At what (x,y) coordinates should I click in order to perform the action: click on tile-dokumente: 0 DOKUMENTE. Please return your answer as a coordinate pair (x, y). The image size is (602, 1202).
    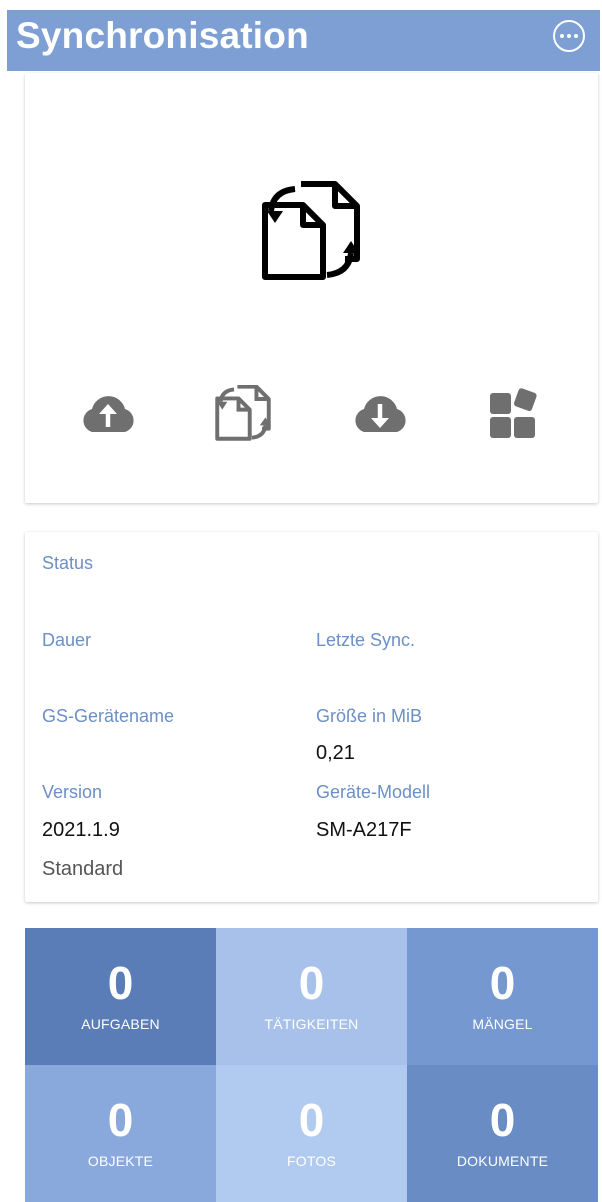
    Looking at the image, I should click on (502, 1133).